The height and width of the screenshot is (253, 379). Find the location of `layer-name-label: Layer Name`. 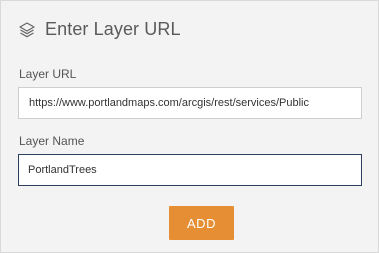

layer-name-label: Layer Name is located at coordinates (52, 141).